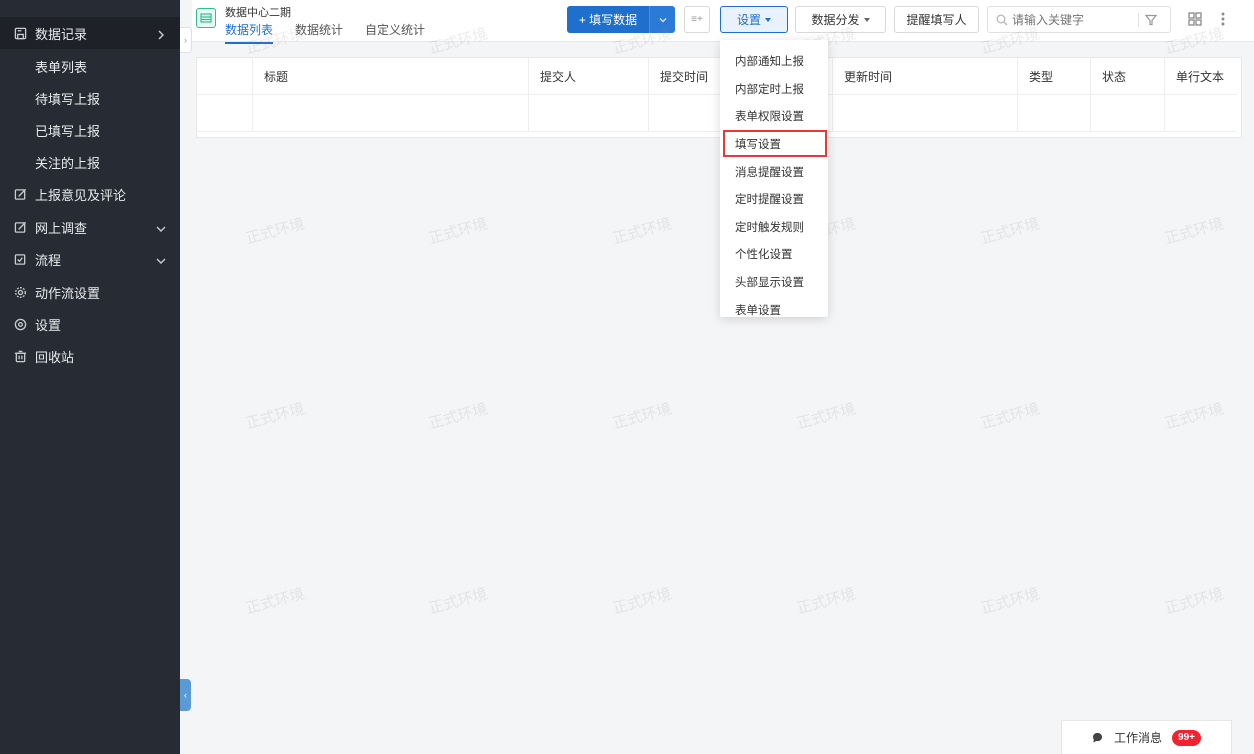 The height and width of the screenshot is (754, 1254). Describe the element at coordinates (20, 292) in the screenshot. I see `gear-icon` at that location.